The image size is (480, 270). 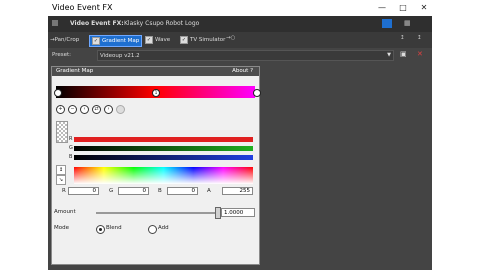 I want to click on remove-stop-icon: −, so click(x=72, y=109).